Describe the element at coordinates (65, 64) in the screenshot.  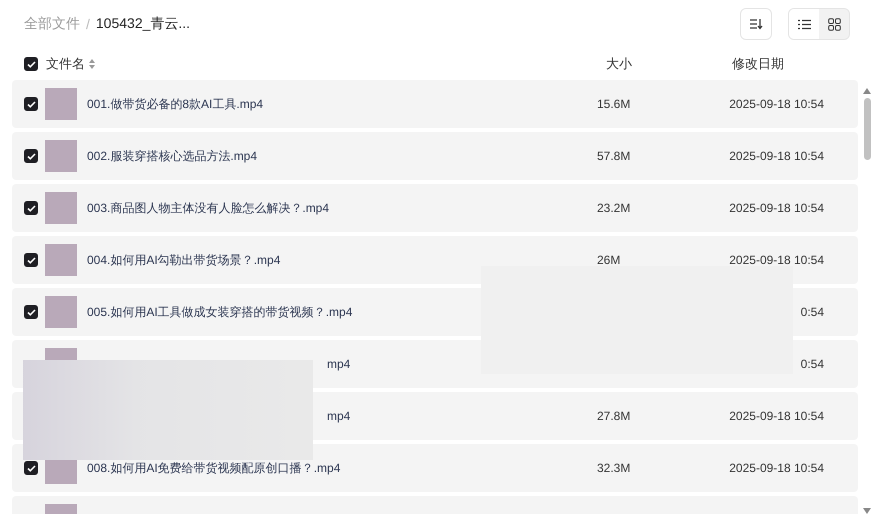
I see `column-header: 文件名` at that location.